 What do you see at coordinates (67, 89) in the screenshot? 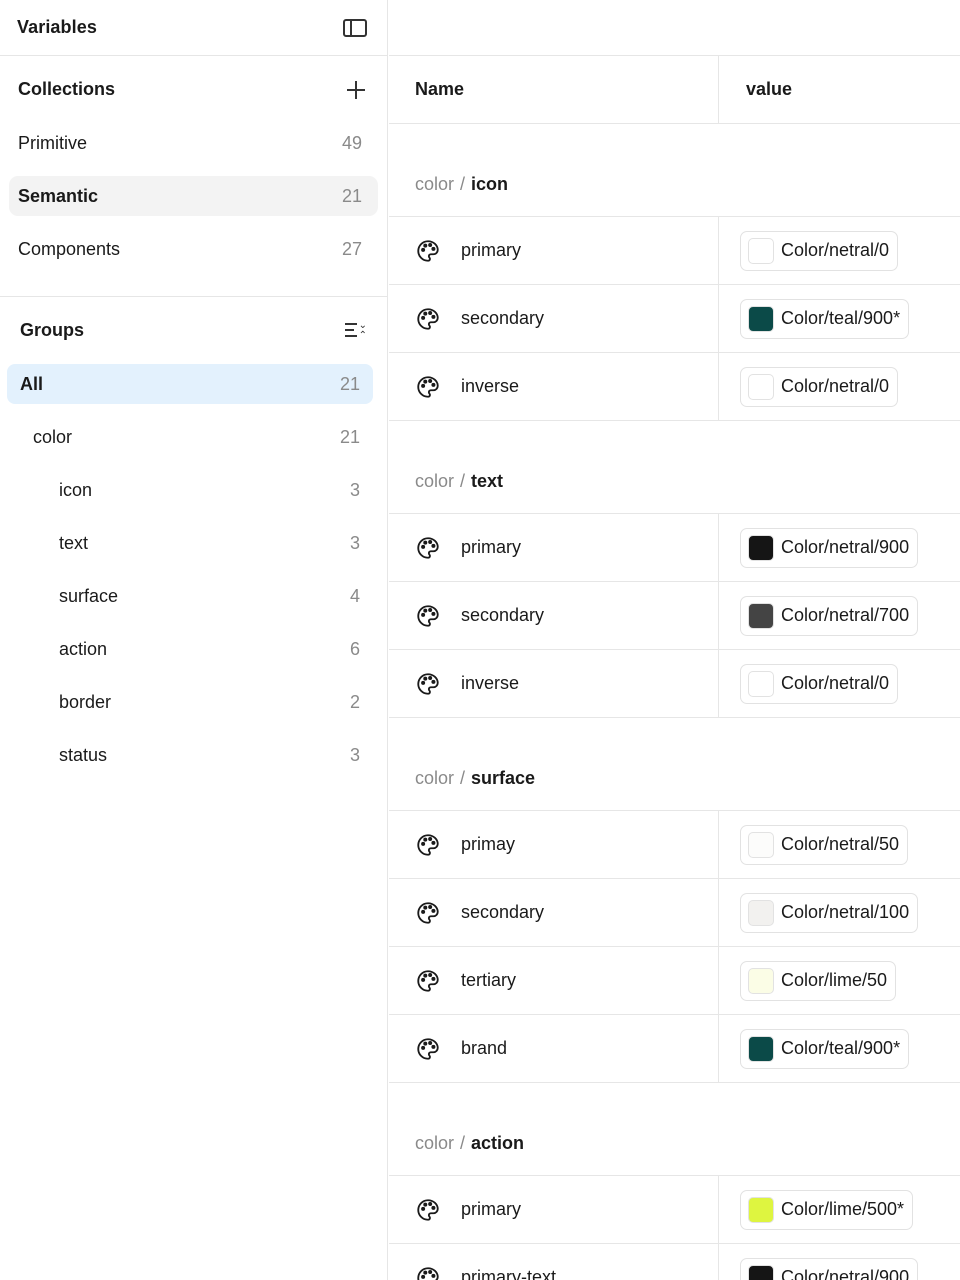
I see `collections-label: Collections` at bounding box center [67, 89].